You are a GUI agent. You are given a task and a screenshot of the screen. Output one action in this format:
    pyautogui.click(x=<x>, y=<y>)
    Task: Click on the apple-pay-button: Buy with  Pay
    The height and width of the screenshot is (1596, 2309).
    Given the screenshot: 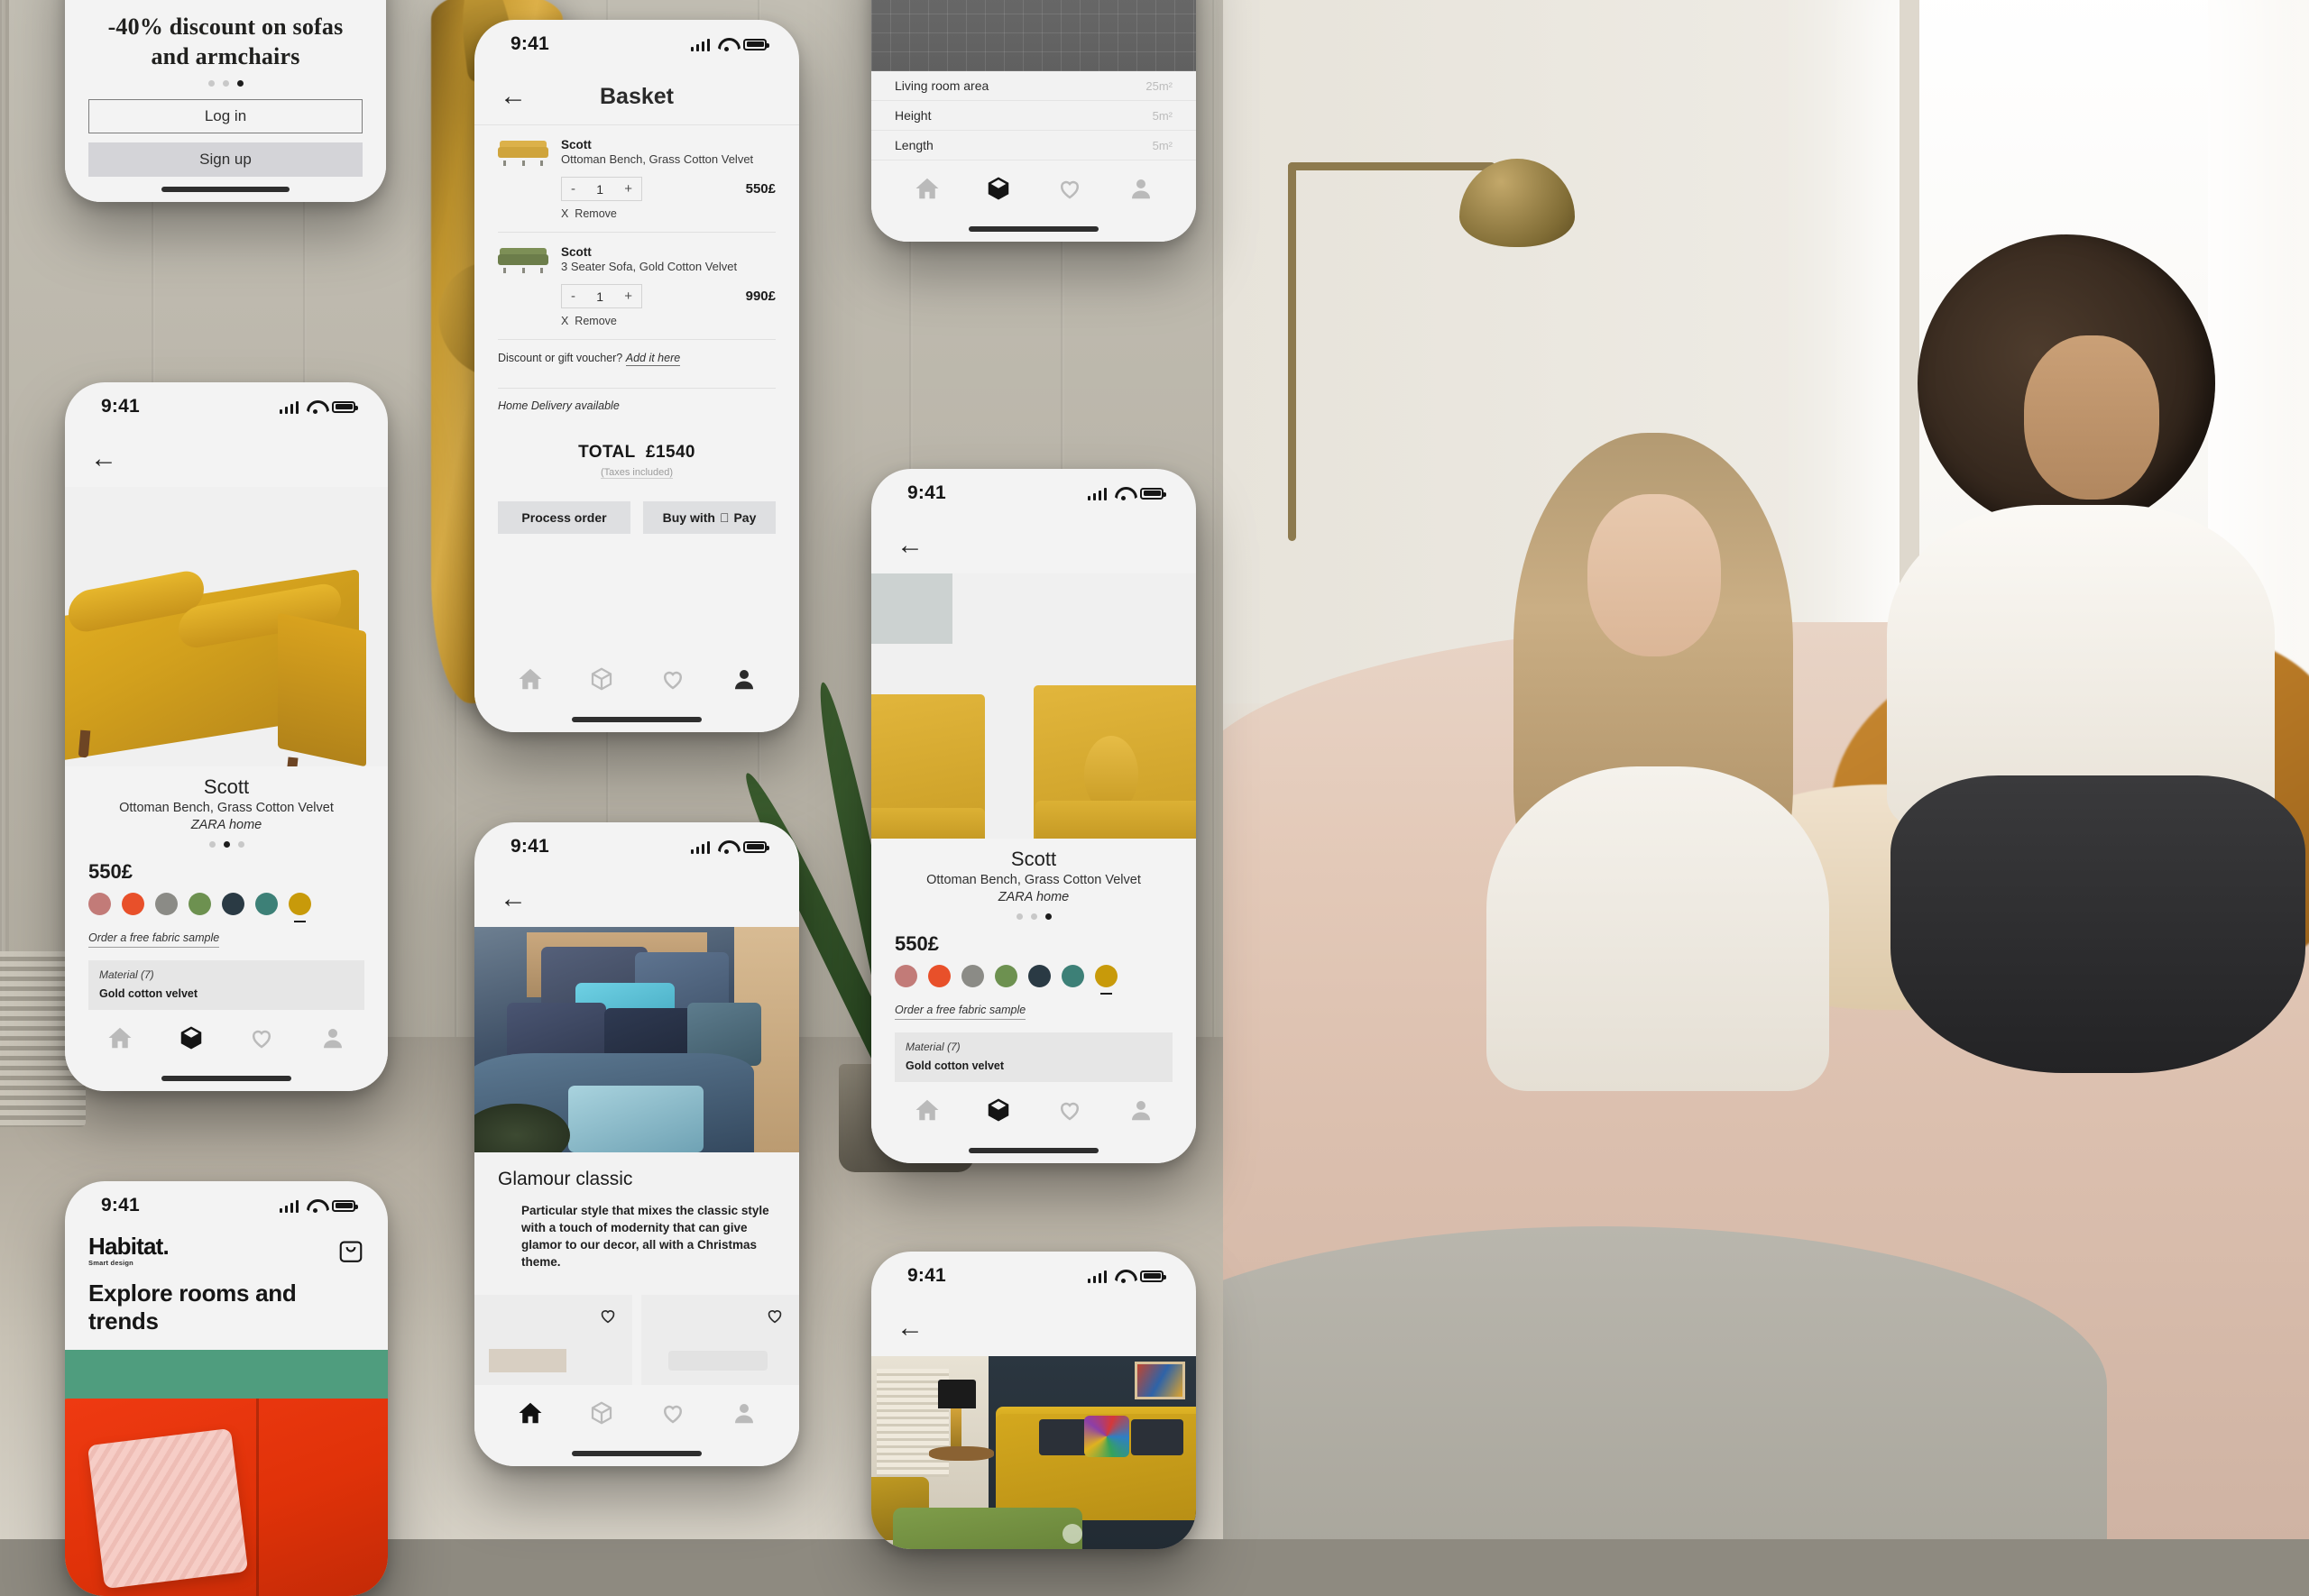 What is the action you would take?
    pyautogui.click(x=709, y=517)
    